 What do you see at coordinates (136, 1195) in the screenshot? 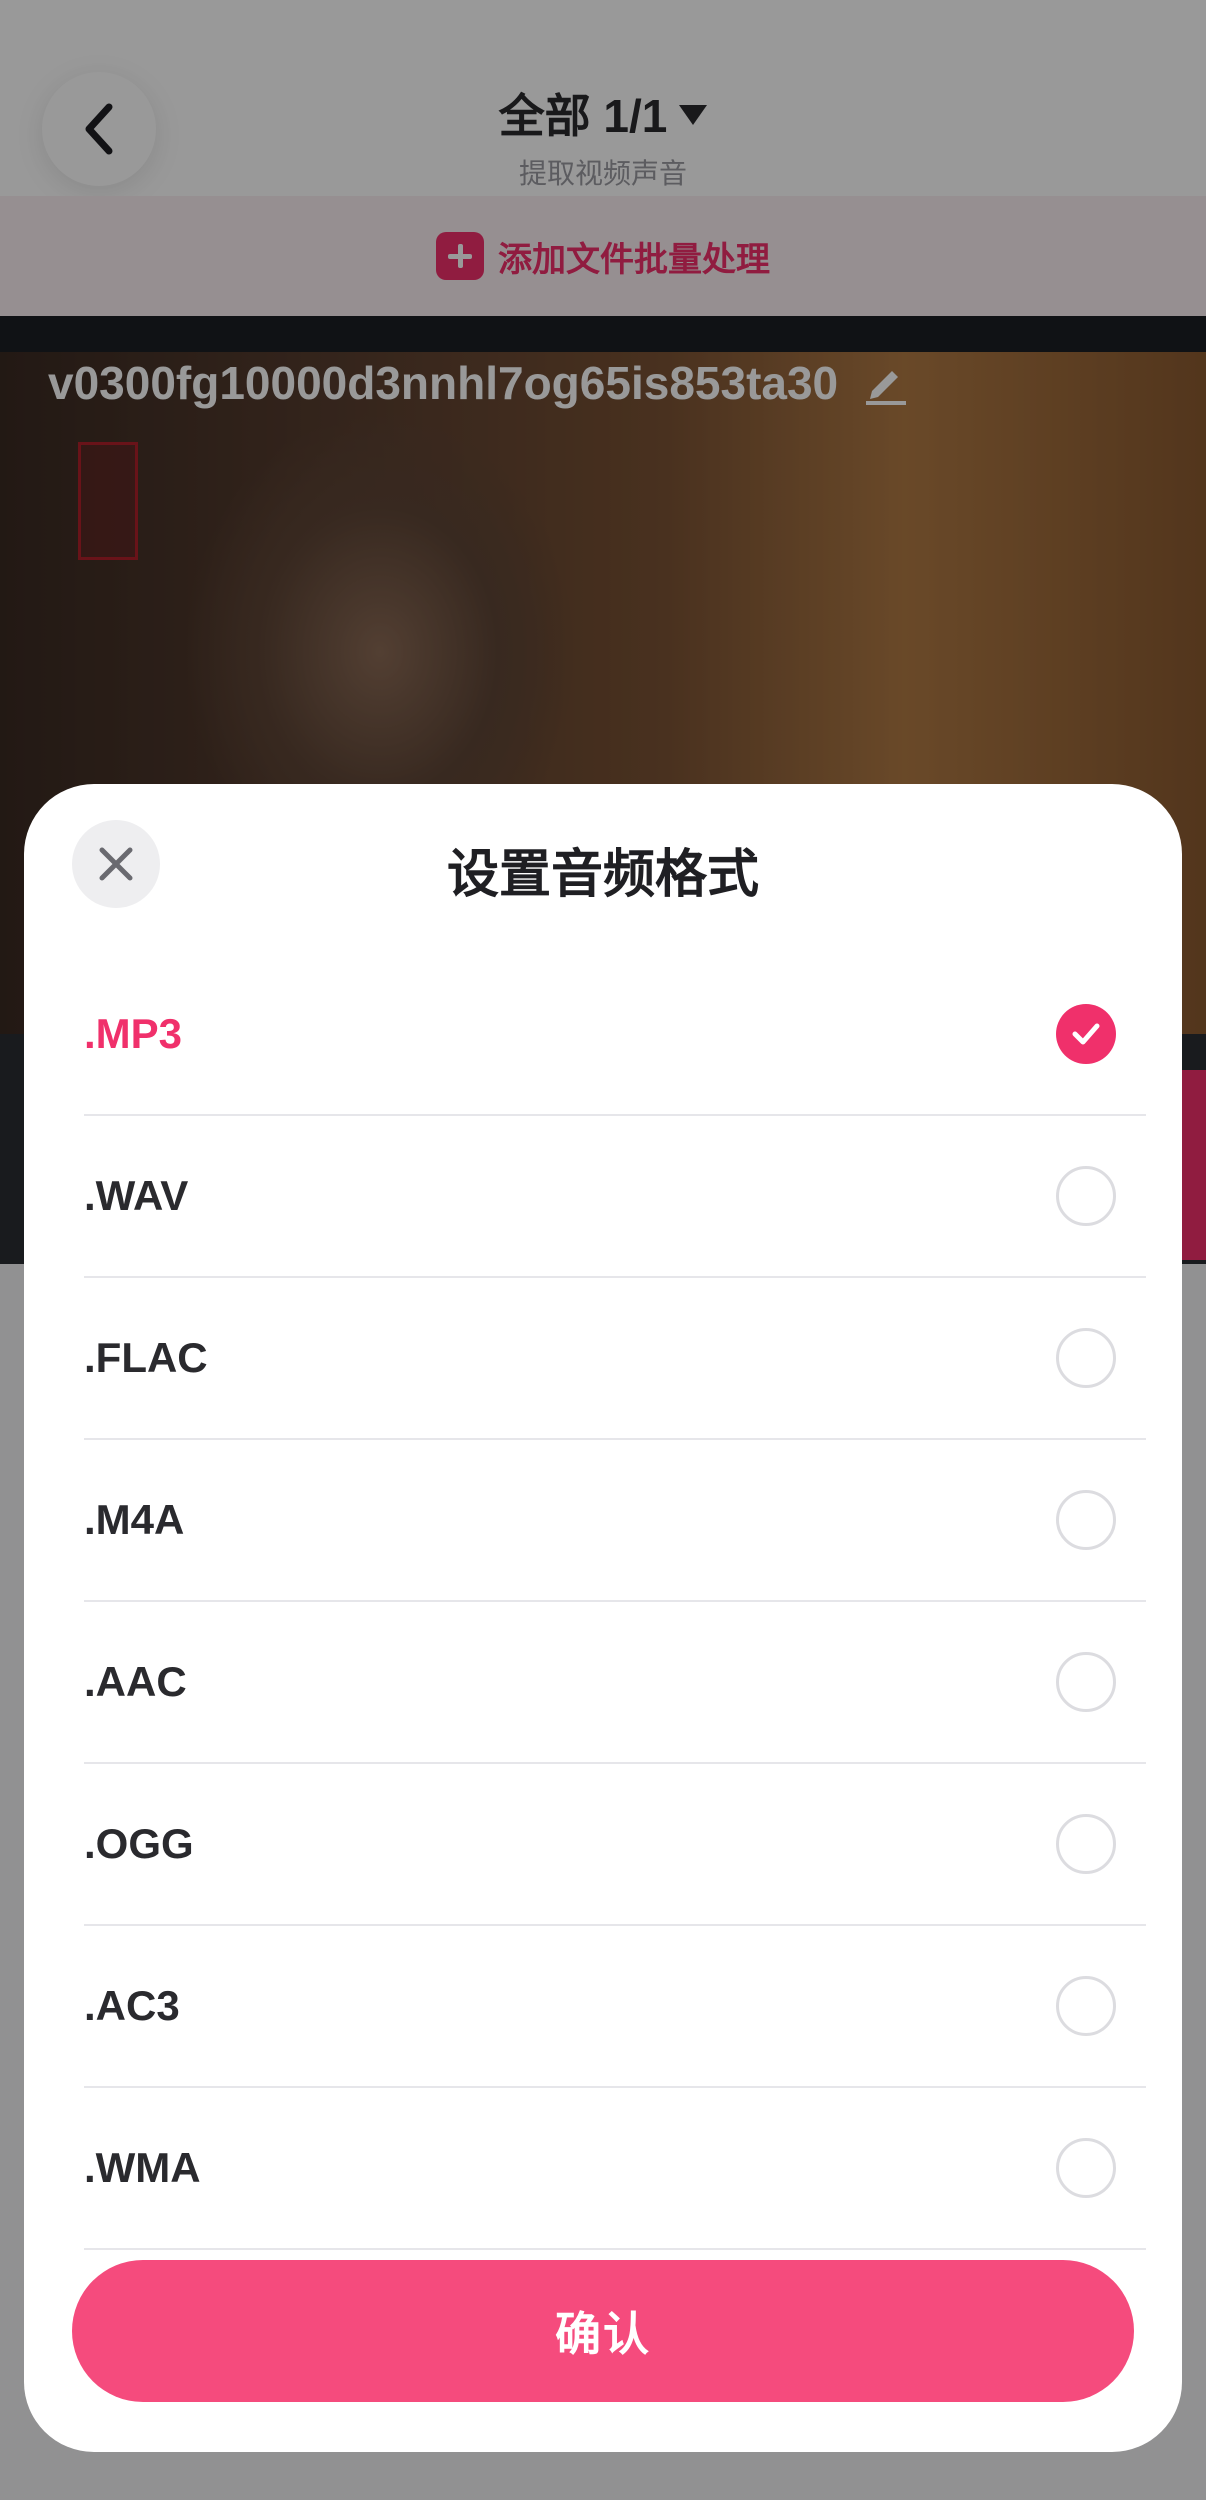
I see `format-option-label: .WAV` at bounding box center [136, 1195].